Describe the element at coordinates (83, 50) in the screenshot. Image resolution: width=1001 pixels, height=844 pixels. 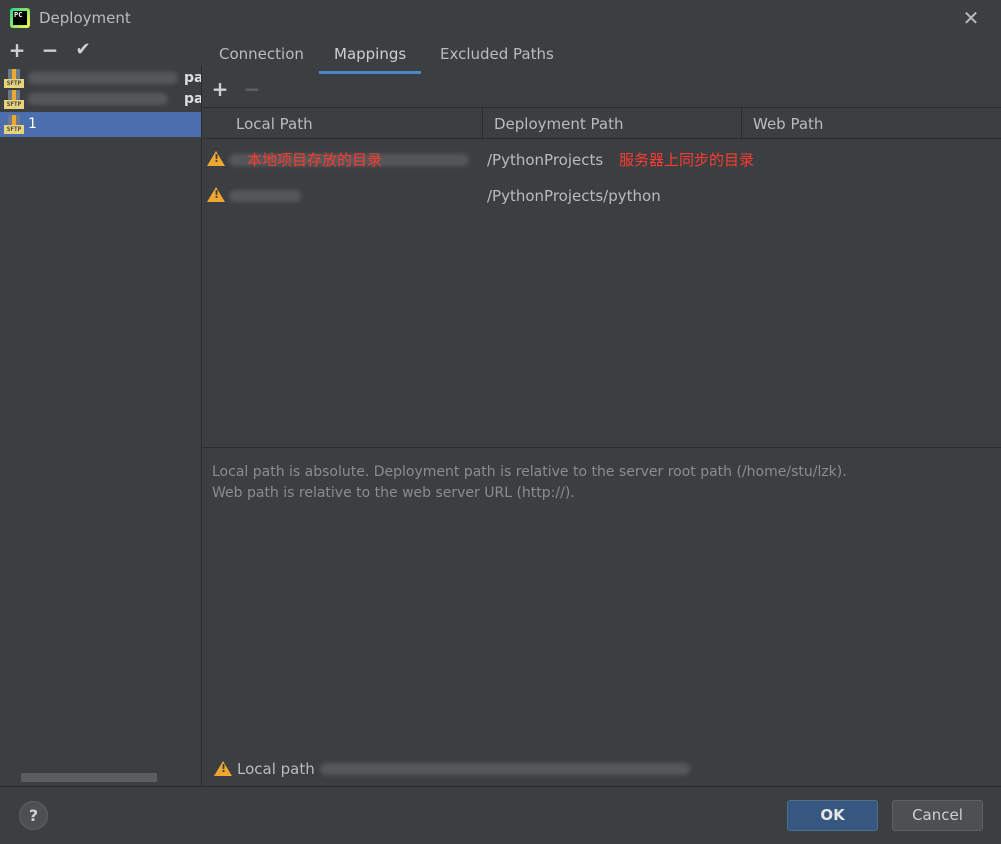
I see `apply-check-button: ✔` at that location.